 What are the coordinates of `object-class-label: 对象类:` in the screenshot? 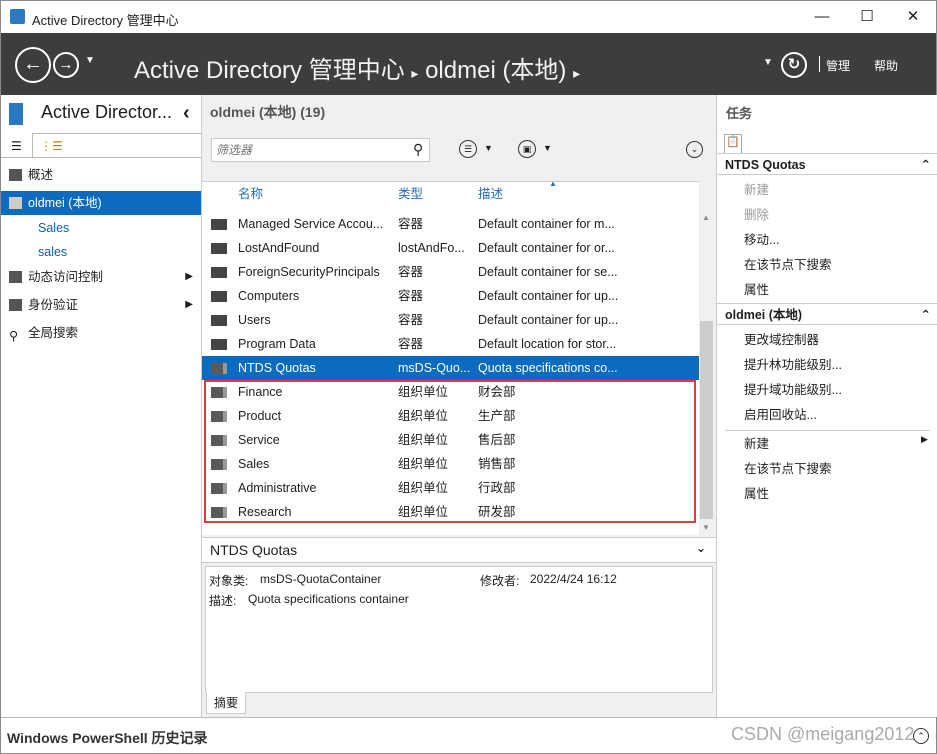 It's located at (229, 581).